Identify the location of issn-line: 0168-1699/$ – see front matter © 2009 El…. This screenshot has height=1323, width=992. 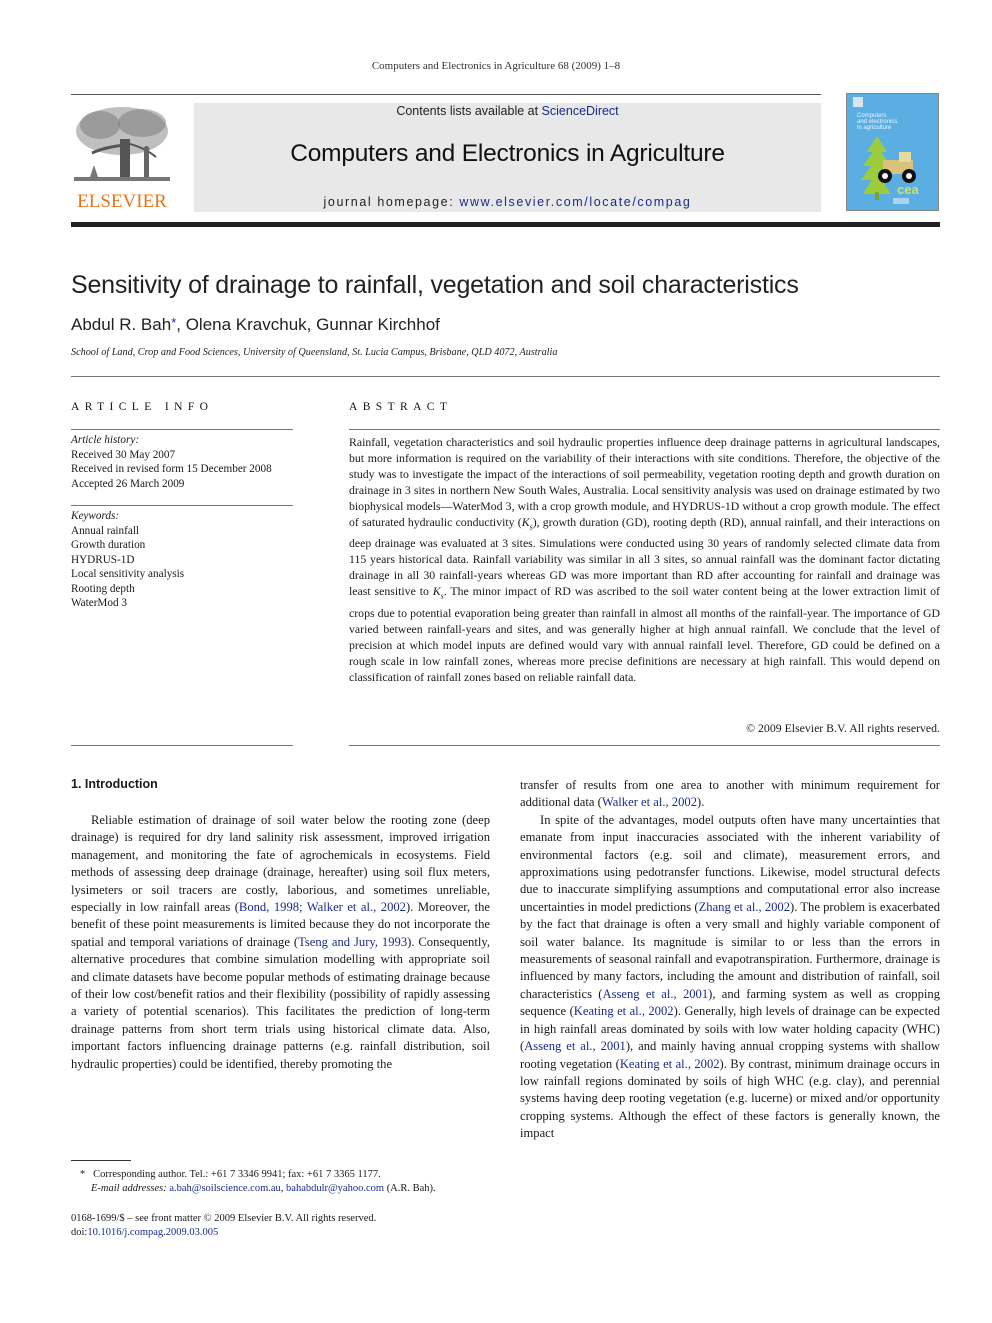
(224, 1218).